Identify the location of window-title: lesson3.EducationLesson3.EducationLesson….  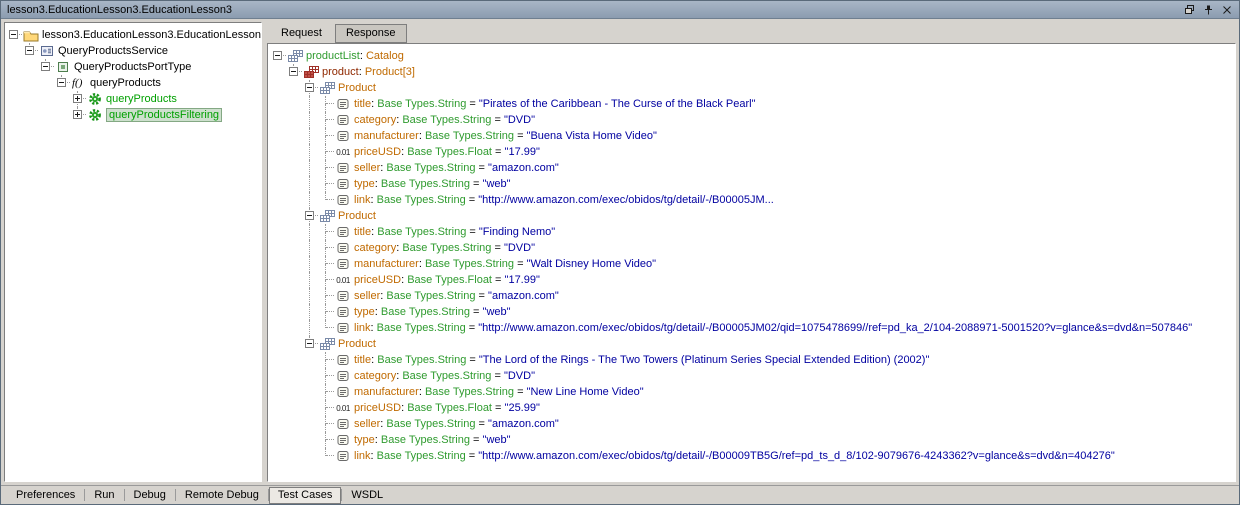
(120, 9).